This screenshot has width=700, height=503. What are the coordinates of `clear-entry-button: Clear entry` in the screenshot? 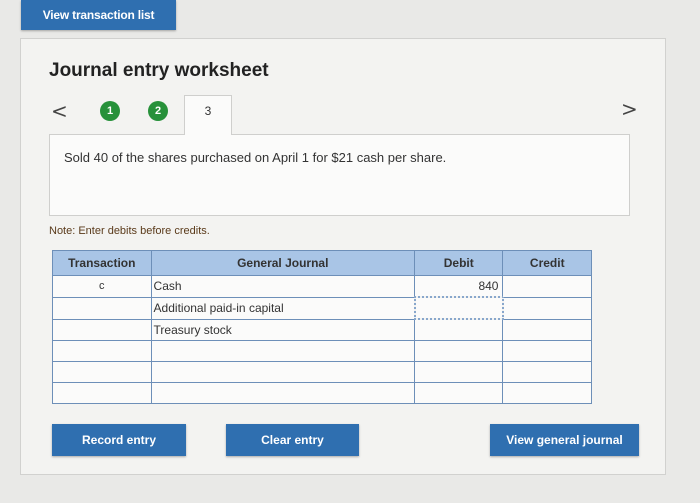 It's located at (292, 440).